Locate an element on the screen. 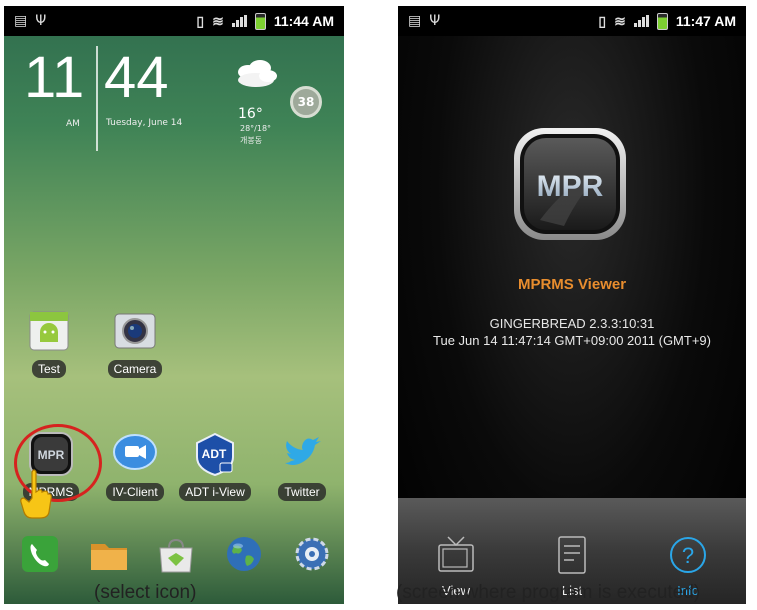 The width and height of the screenshot is (757, 610). caption-right: (screen where program is executed) is located at coordinates (548, 592).